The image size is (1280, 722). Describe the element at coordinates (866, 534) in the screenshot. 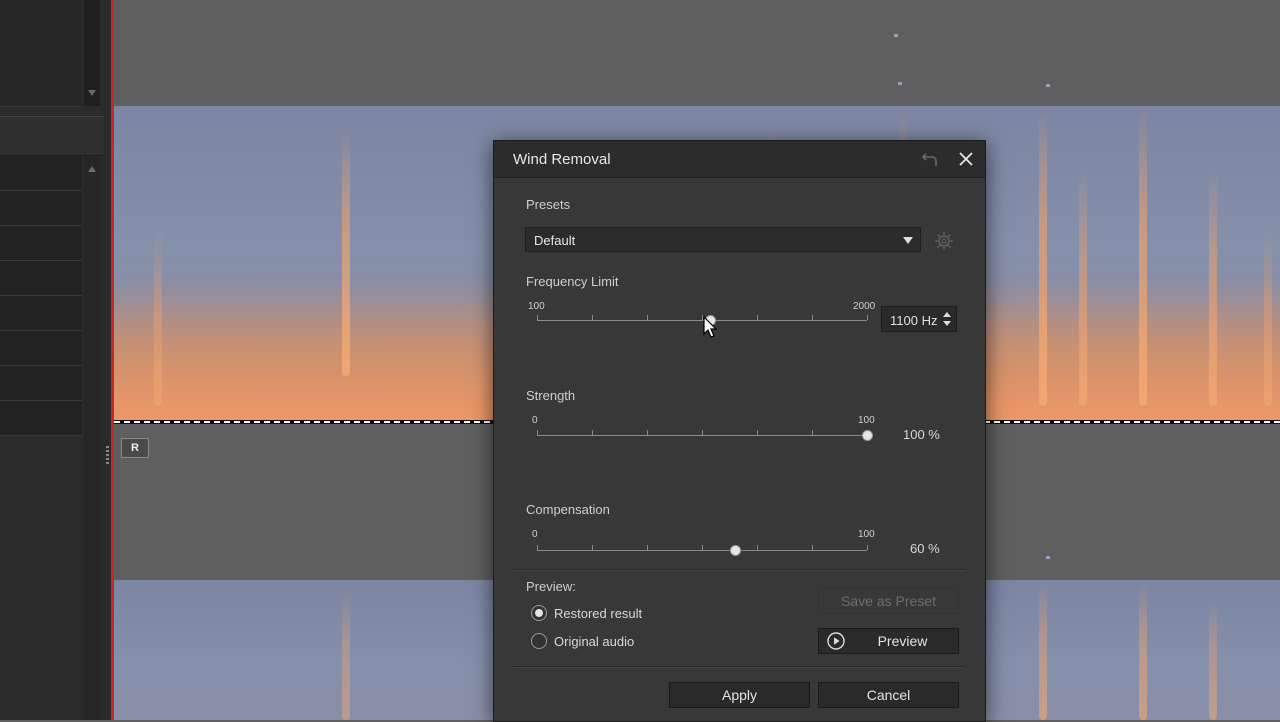

I see `compensation-max-label: 100` at that location.